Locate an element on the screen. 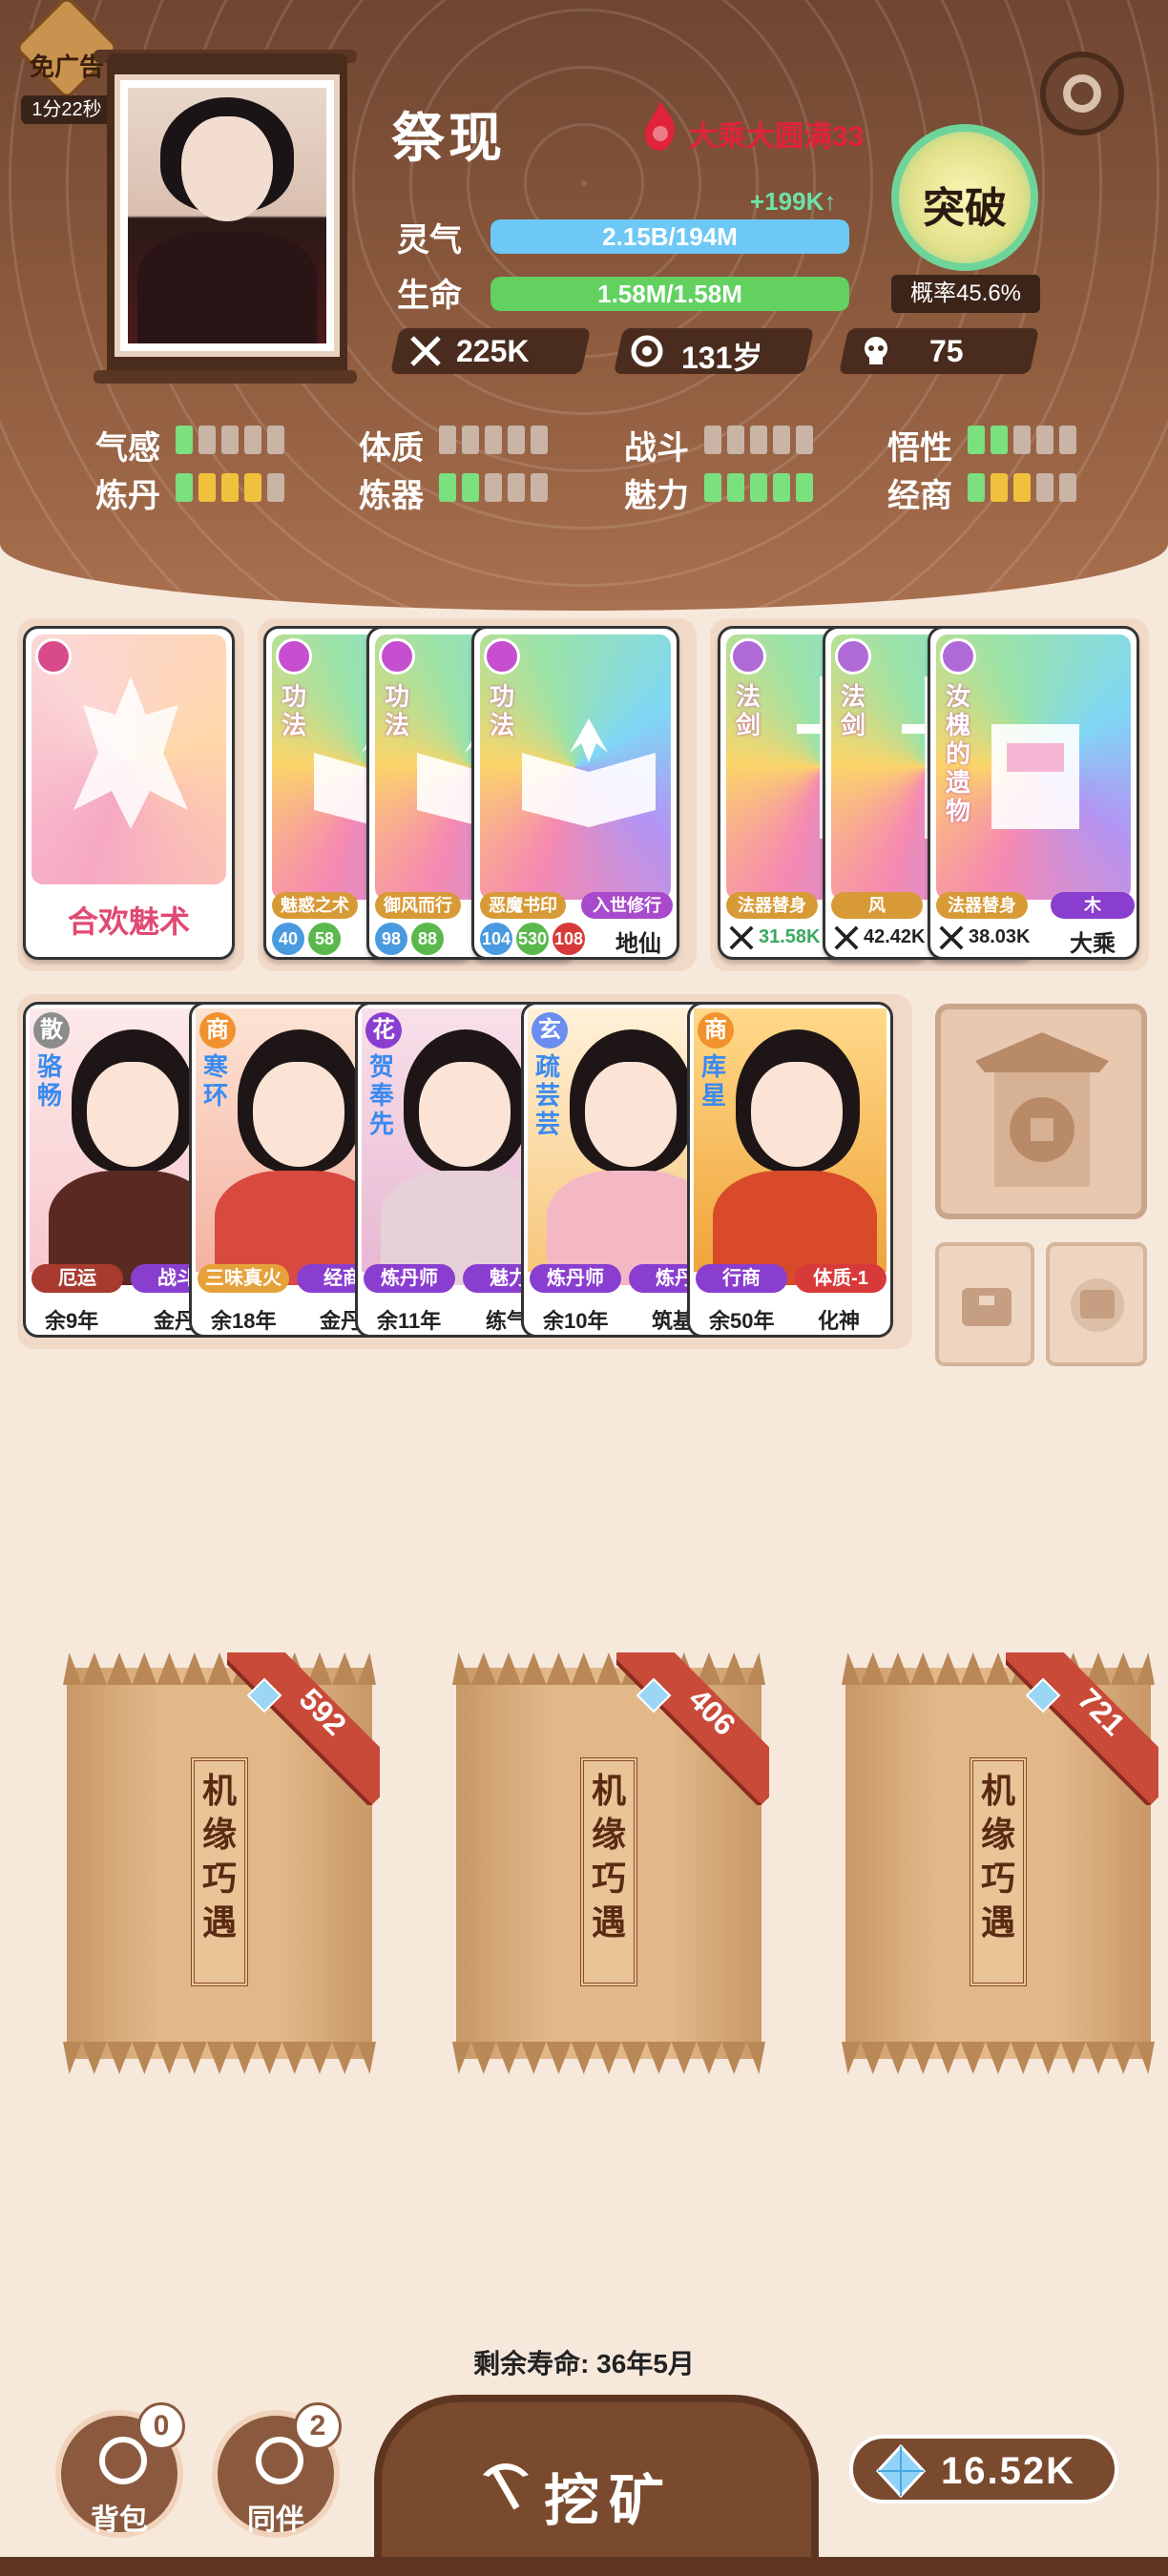  companion-sect-badge: 散 is located at coordinates (52, 1030).